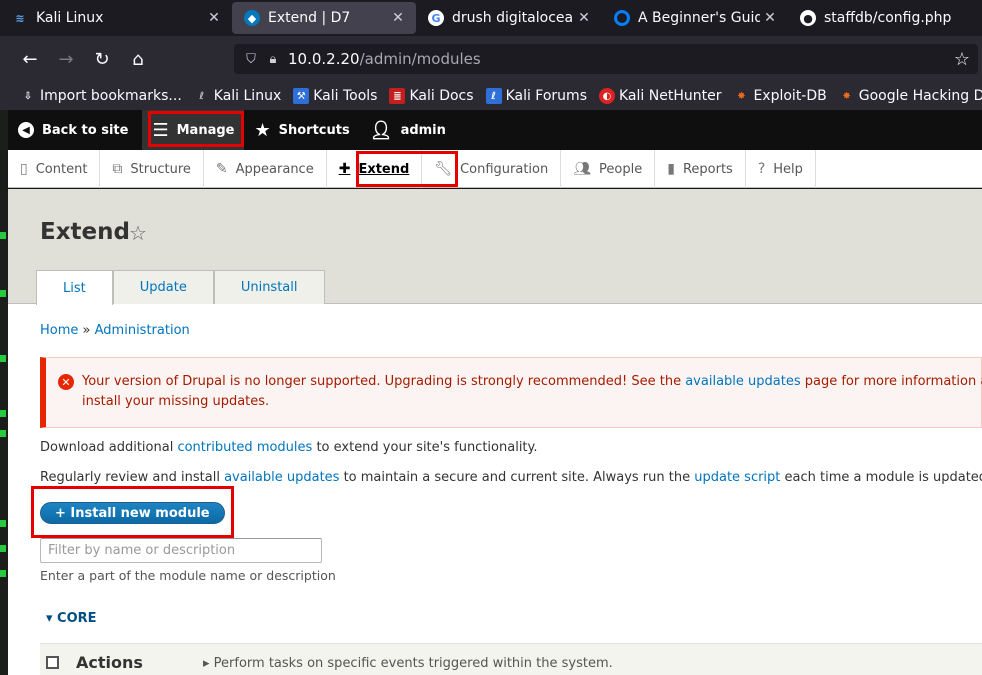 This screenshot has width=982, height=675. Describe the element at coordinates (71, 618) in the screenshot. I see `core-fieldset-toggle: ▾ CORE` at that location.